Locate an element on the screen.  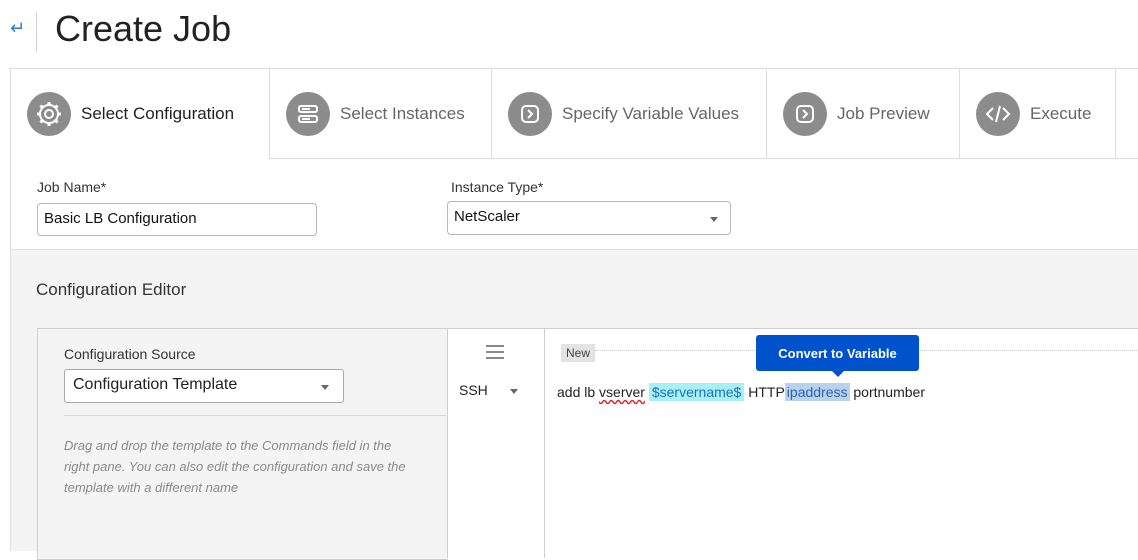
header-divider is located at coordinates (36, 32).